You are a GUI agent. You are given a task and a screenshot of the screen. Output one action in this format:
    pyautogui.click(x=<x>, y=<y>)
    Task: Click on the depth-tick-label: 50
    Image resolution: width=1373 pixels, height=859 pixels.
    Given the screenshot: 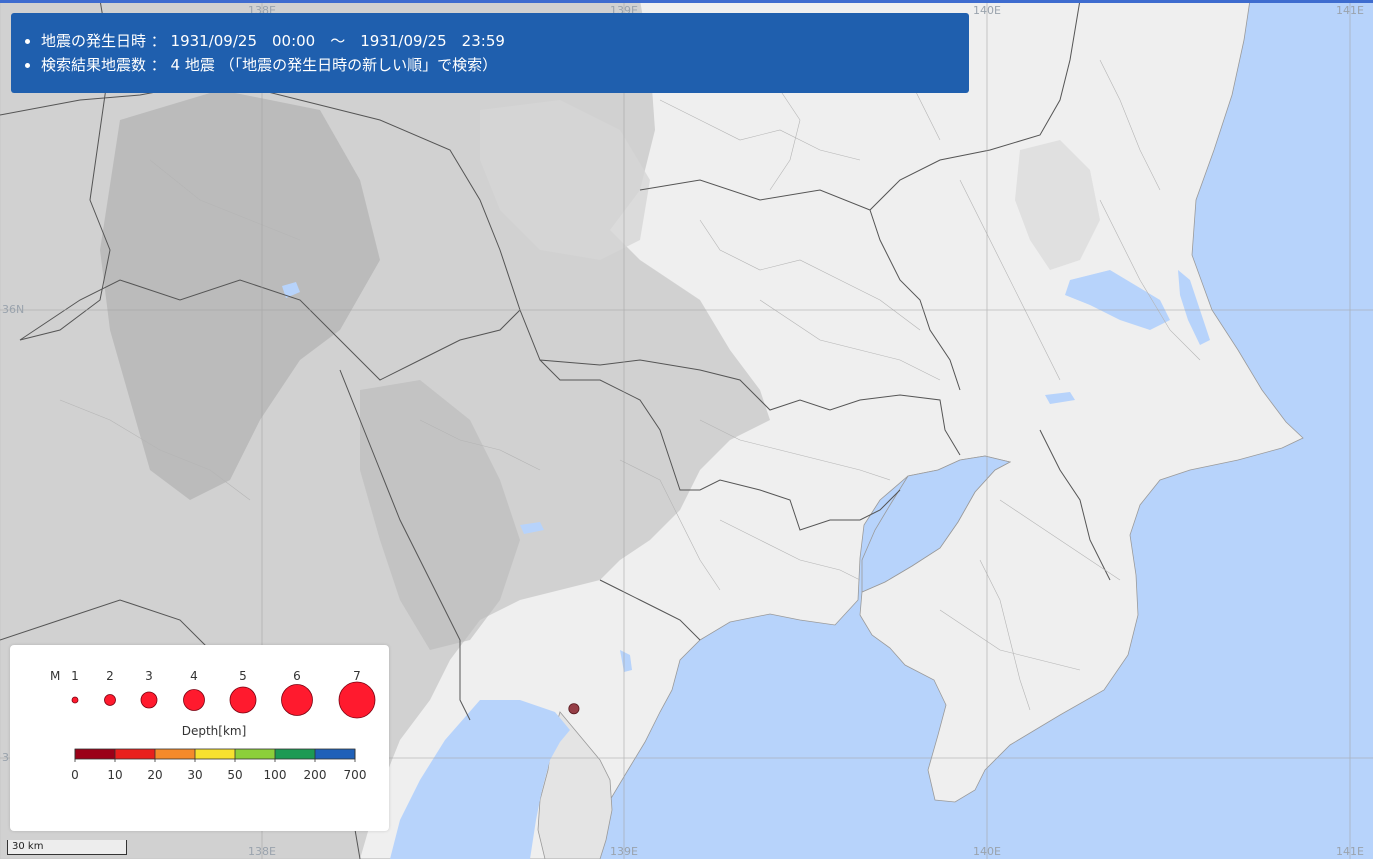 What is the action you would take?
    pyautogui.click(x=234, y=775)
    